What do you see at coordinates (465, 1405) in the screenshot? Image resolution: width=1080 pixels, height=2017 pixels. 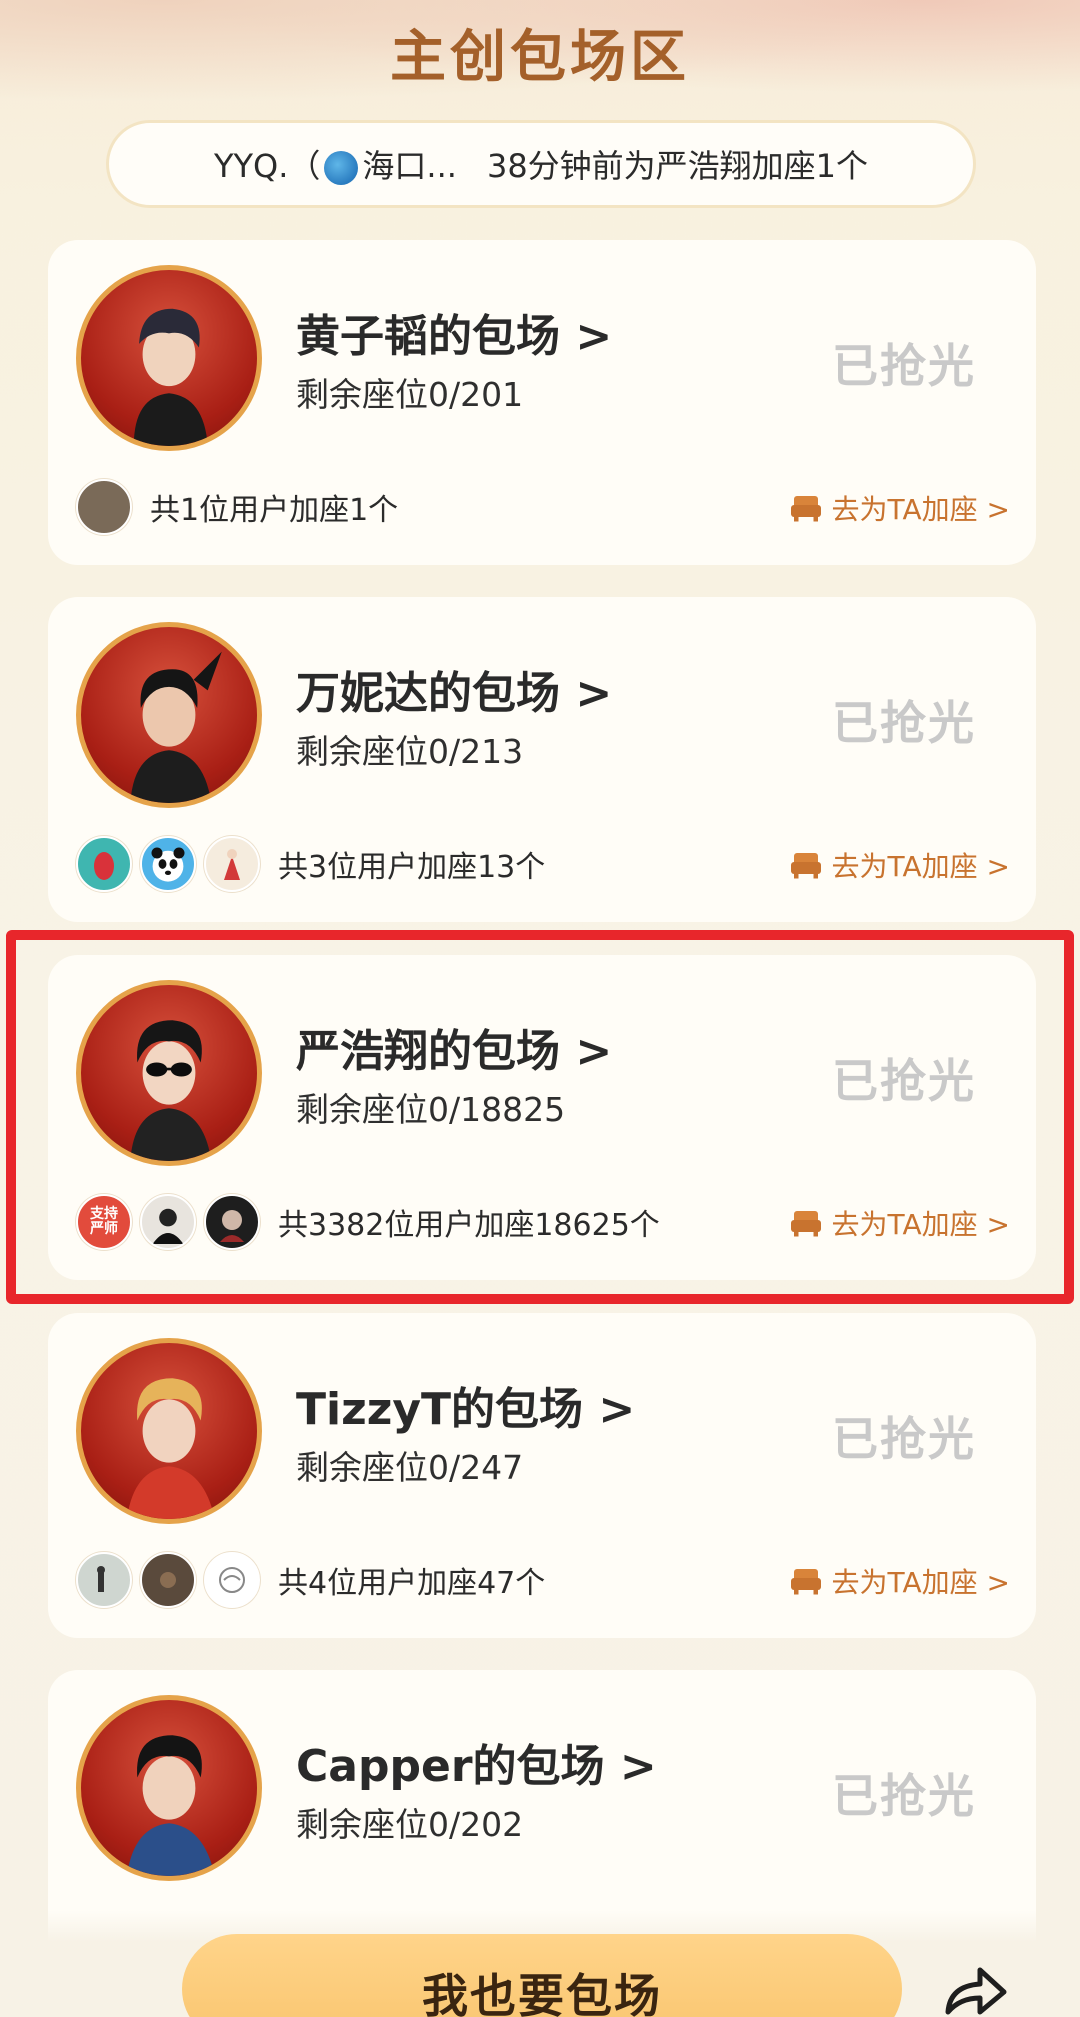 I see `host-name-link: TizzyT的包场 >` at bounding box center [465, 1405].